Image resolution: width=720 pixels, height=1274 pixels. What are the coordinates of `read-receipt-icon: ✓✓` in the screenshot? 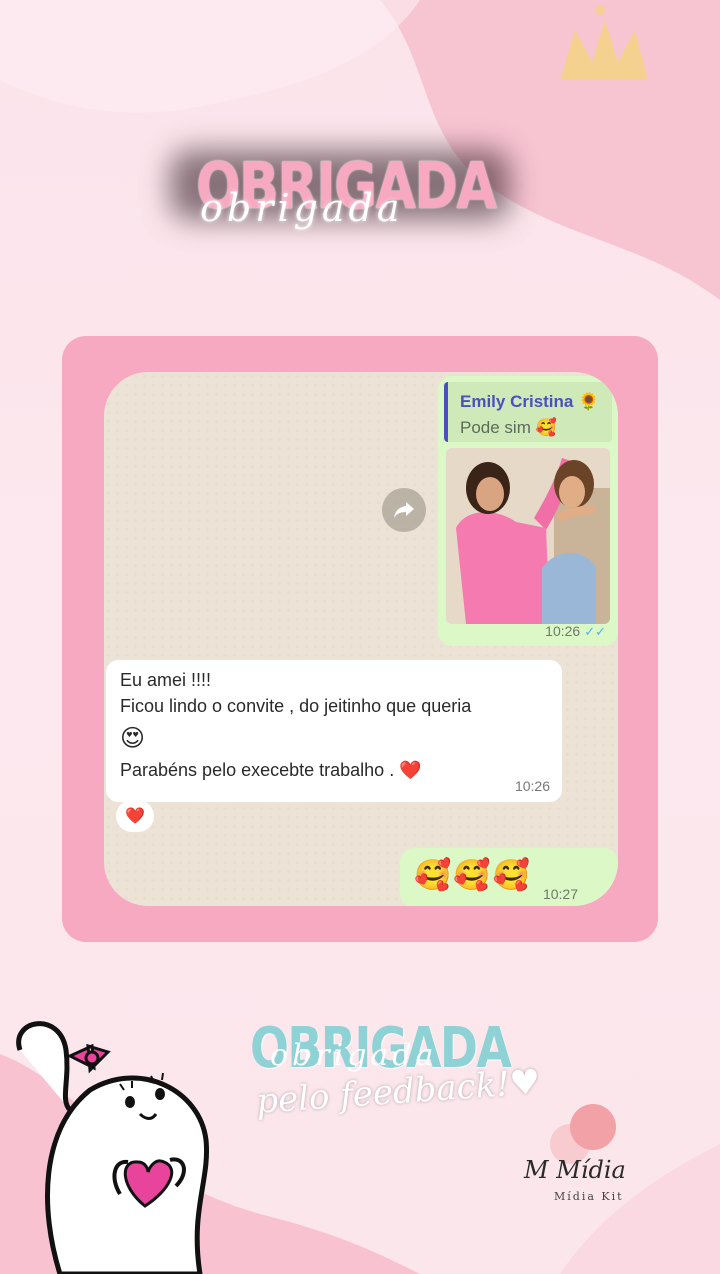 It's located at (595, 631).